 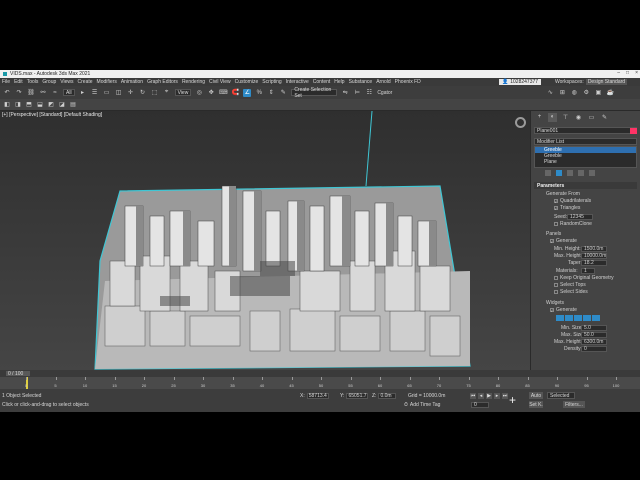 I want to click on menu-phoenix-fd: Phoenix FD, so click(x=408, y=82).